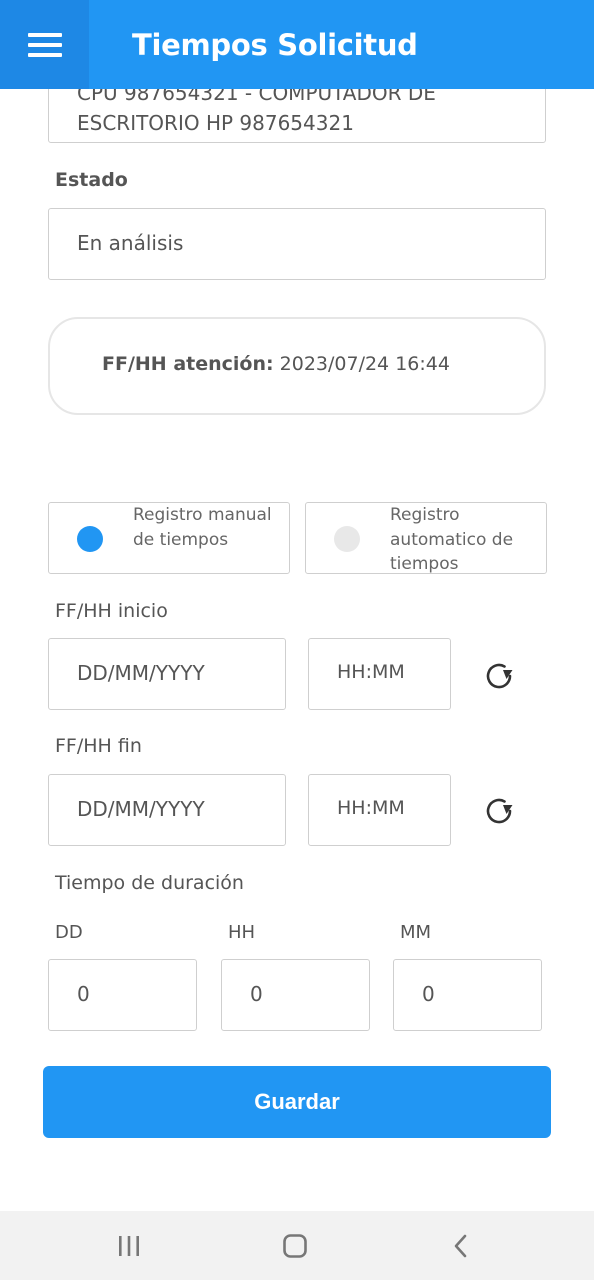 Image resolution: width=594 pixels, height=1280 pixels. I want to click on radio-selected-icon, so click(90, 539).